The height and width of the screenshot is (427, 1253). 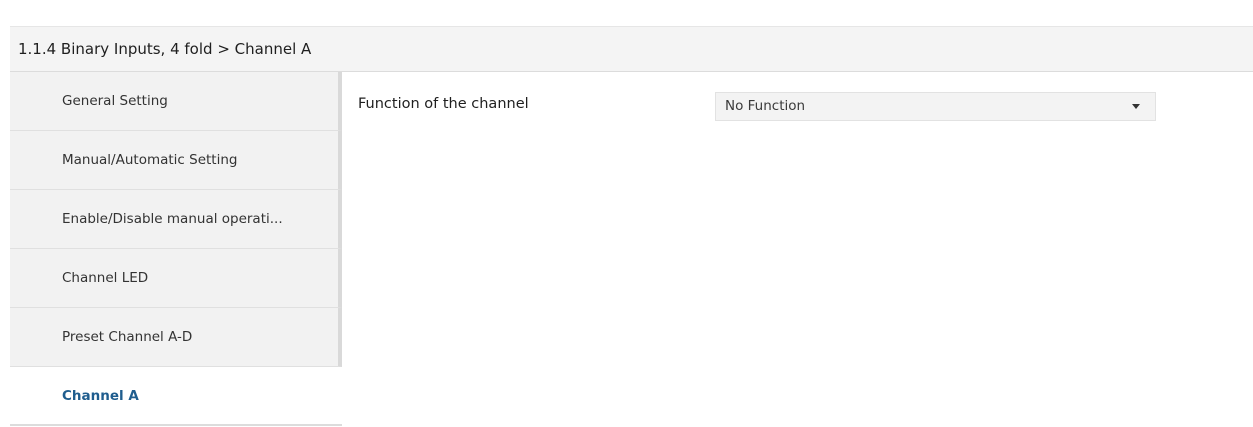 I want to click on sidebar-item-label: Channel A, so click(x=100, y=396).